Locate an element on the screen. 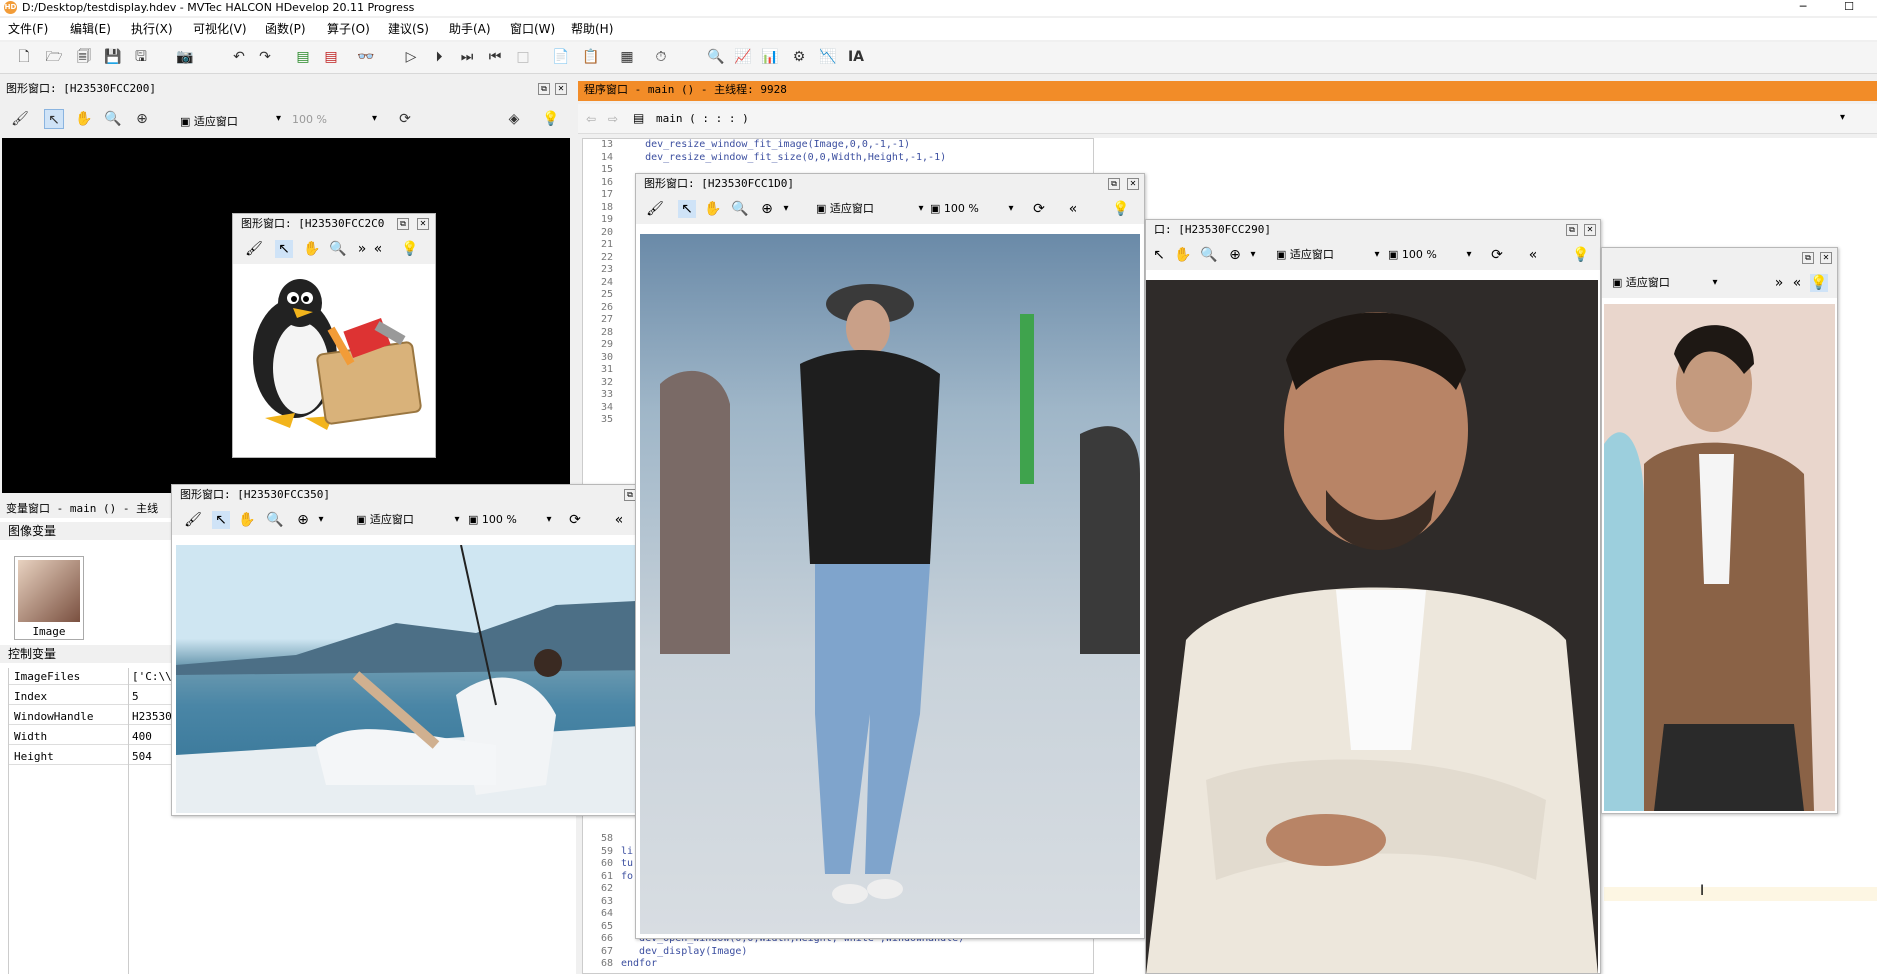  menu-assistants: 助手(A) is located at coordinates (470, 29).